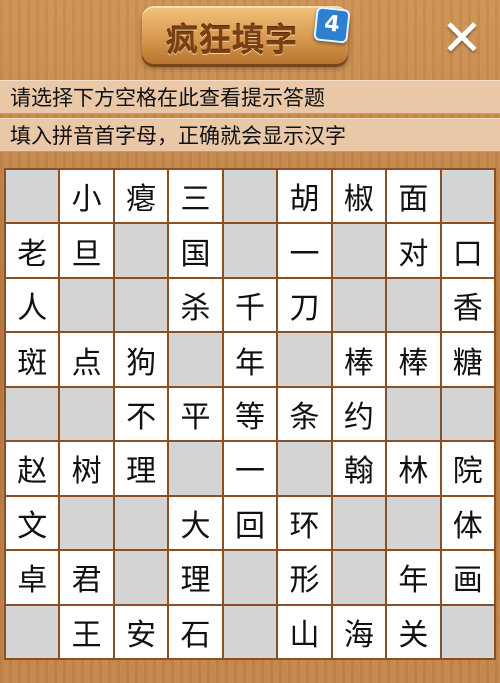  What do you see at coordinates (250, 523) in the screenshot?
I see `letter-cell: 回` at bounding box center [250, 523].